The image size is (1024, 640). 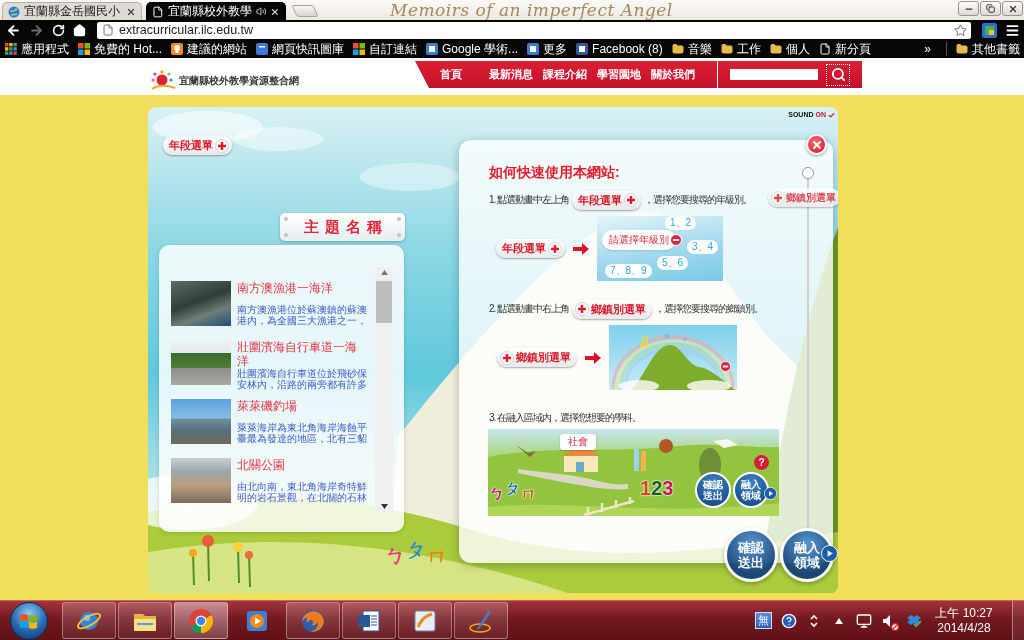 I want to click on search-field, so click(x=774, y=74).